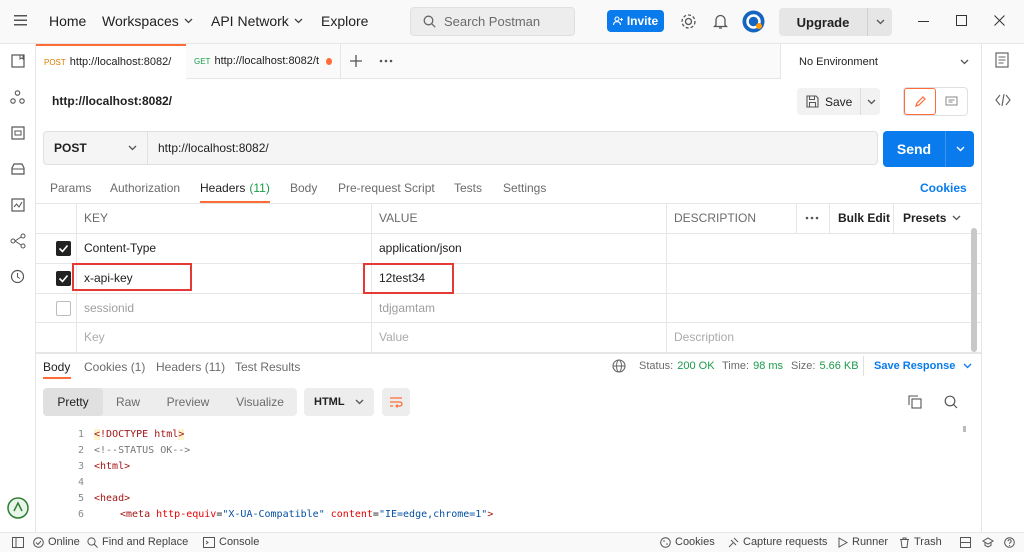 The width and height of the screenshot is (1024, 552). I want to click on bootcamp-progress-icon, so click(18, 508).